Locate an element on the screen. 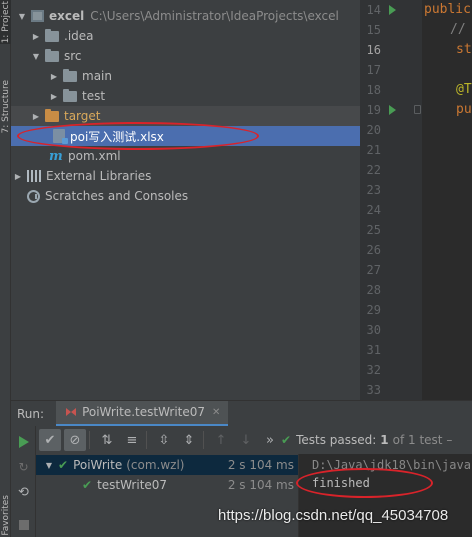 The width and height of the screenshot is (472, 537). tree-row-idea: ▶ .idea is located at coordinates (185, 36).